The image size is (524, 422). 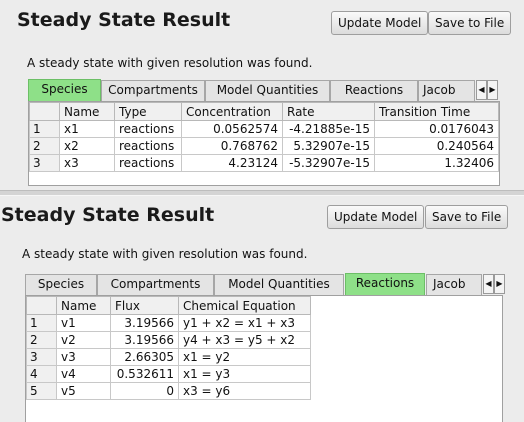 I want to click on table-row: 1 v1 3.19566 y1 + x2 = x1 + x3, so click(x=168, y=323).